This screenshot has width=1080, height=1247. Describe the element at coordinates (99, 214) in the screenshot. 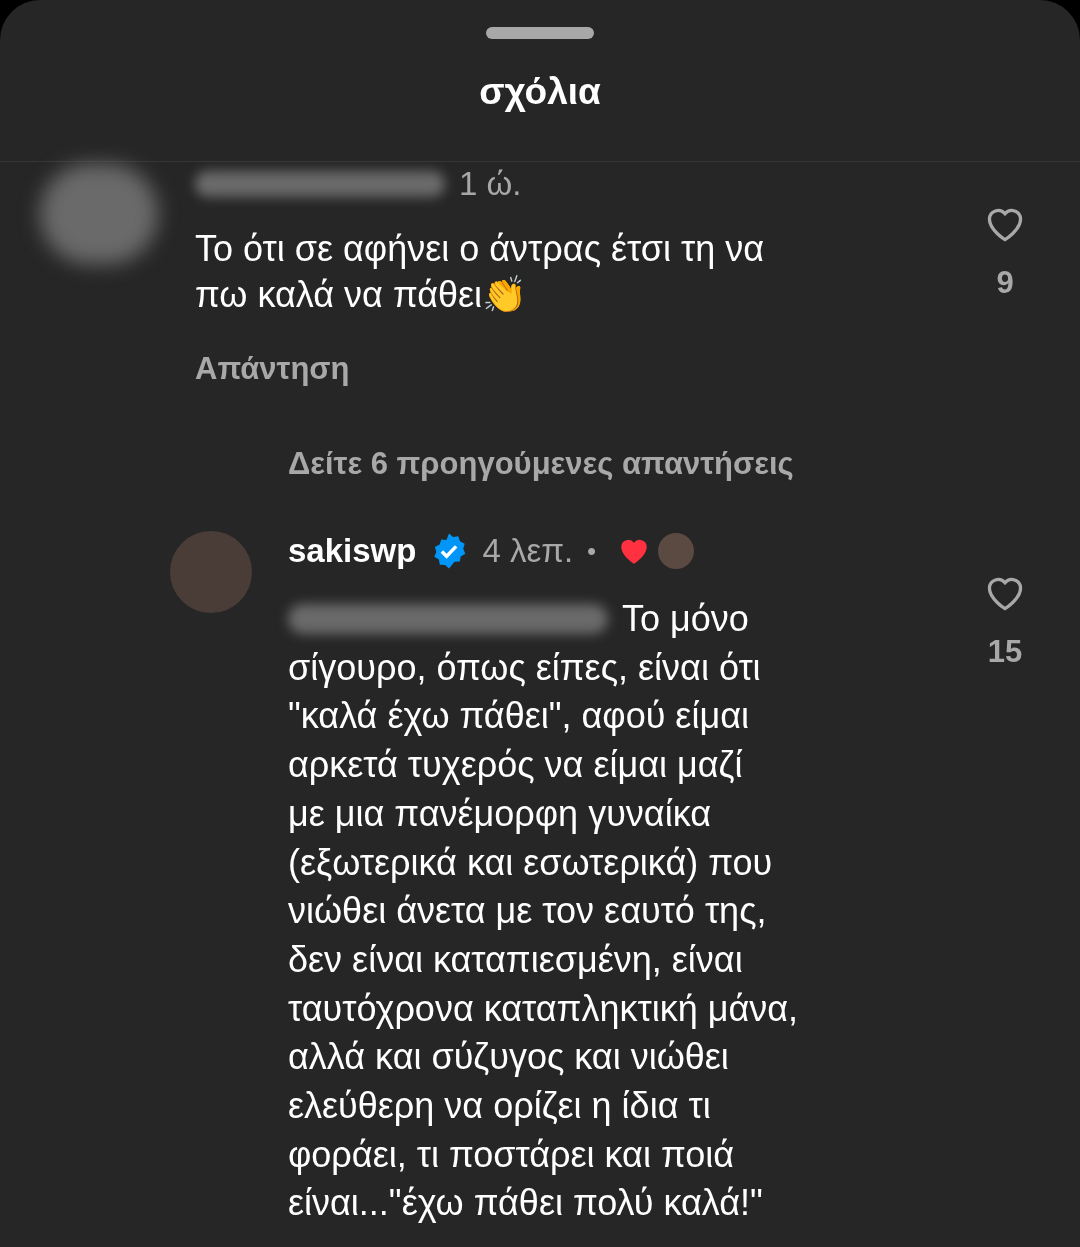

I see `avatar` at that location.